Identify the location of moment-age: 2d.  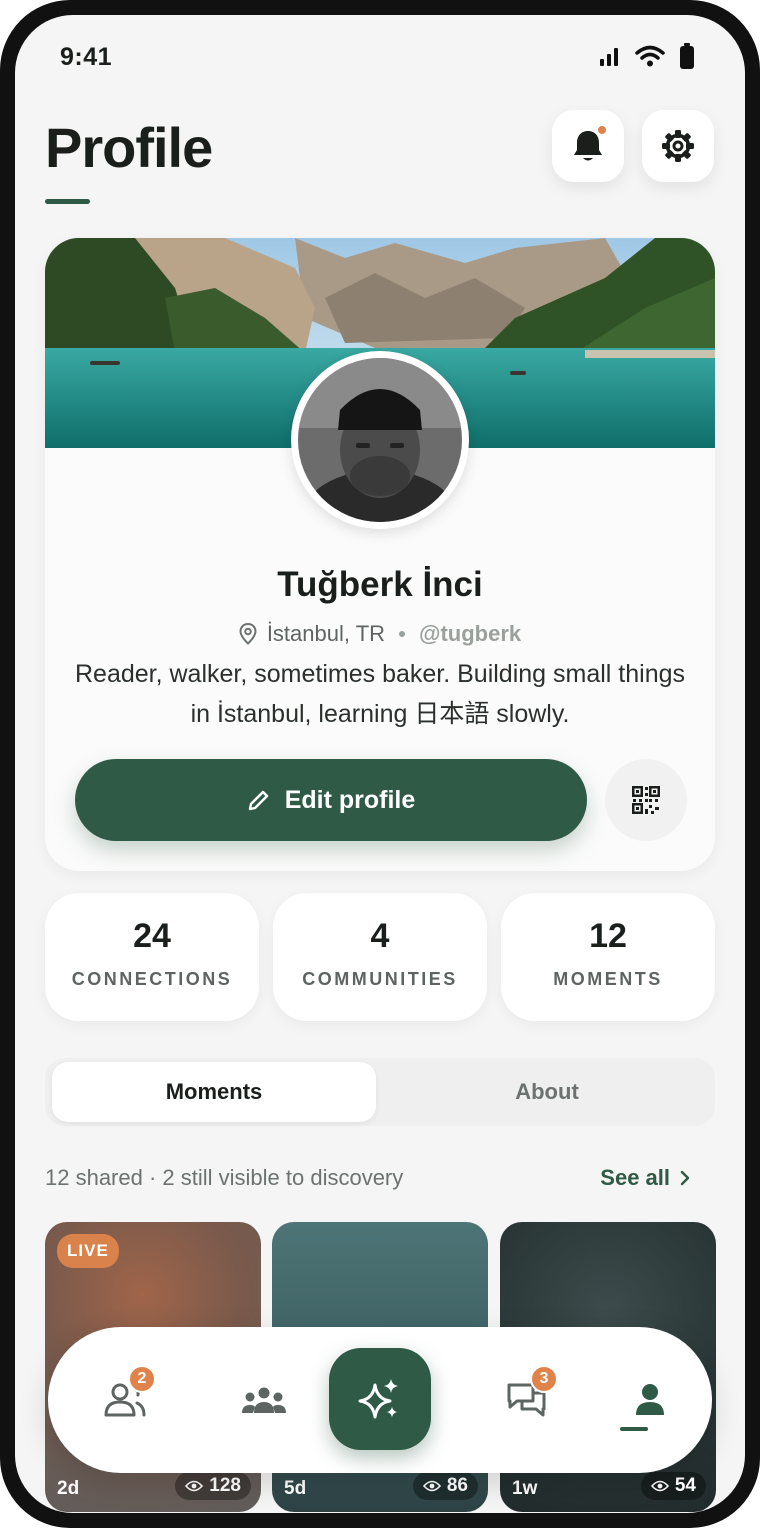
(68, 1488).